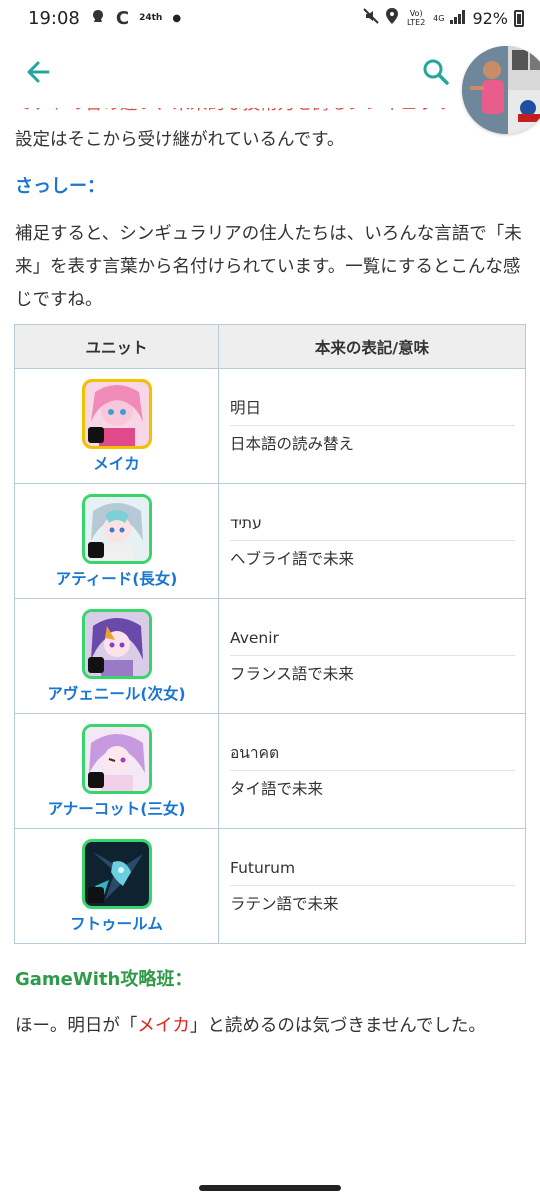 Image resolution: width=540 pixels, height=1200 pixels. Describe the element at coordinates (104, 979) in the screenshot. I see `speaker-label: GameWith攻略班：` at that location.